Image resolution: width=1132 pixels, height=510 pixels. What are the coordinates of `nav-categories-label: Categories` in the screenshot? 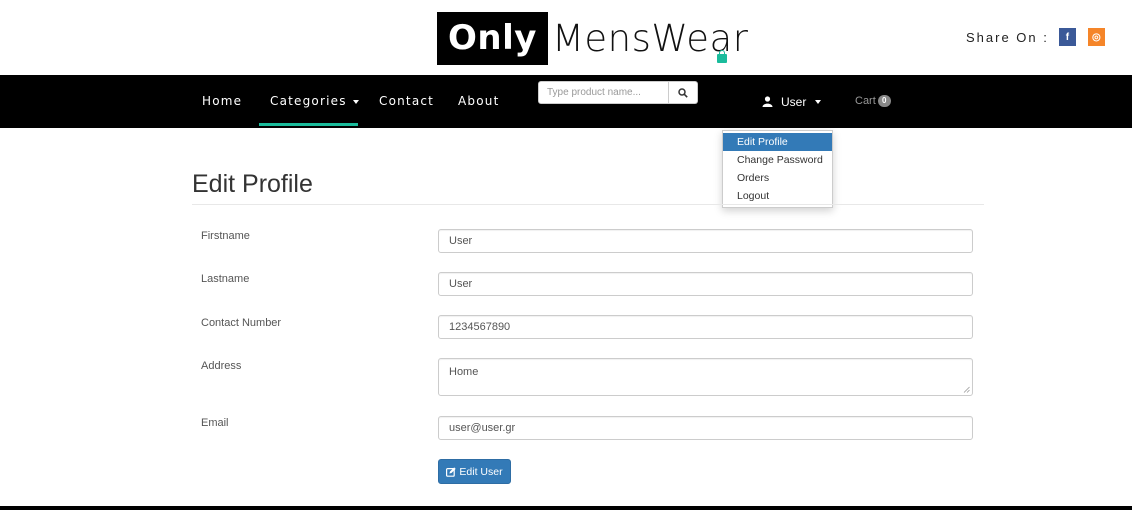 It's located at (308, 101).